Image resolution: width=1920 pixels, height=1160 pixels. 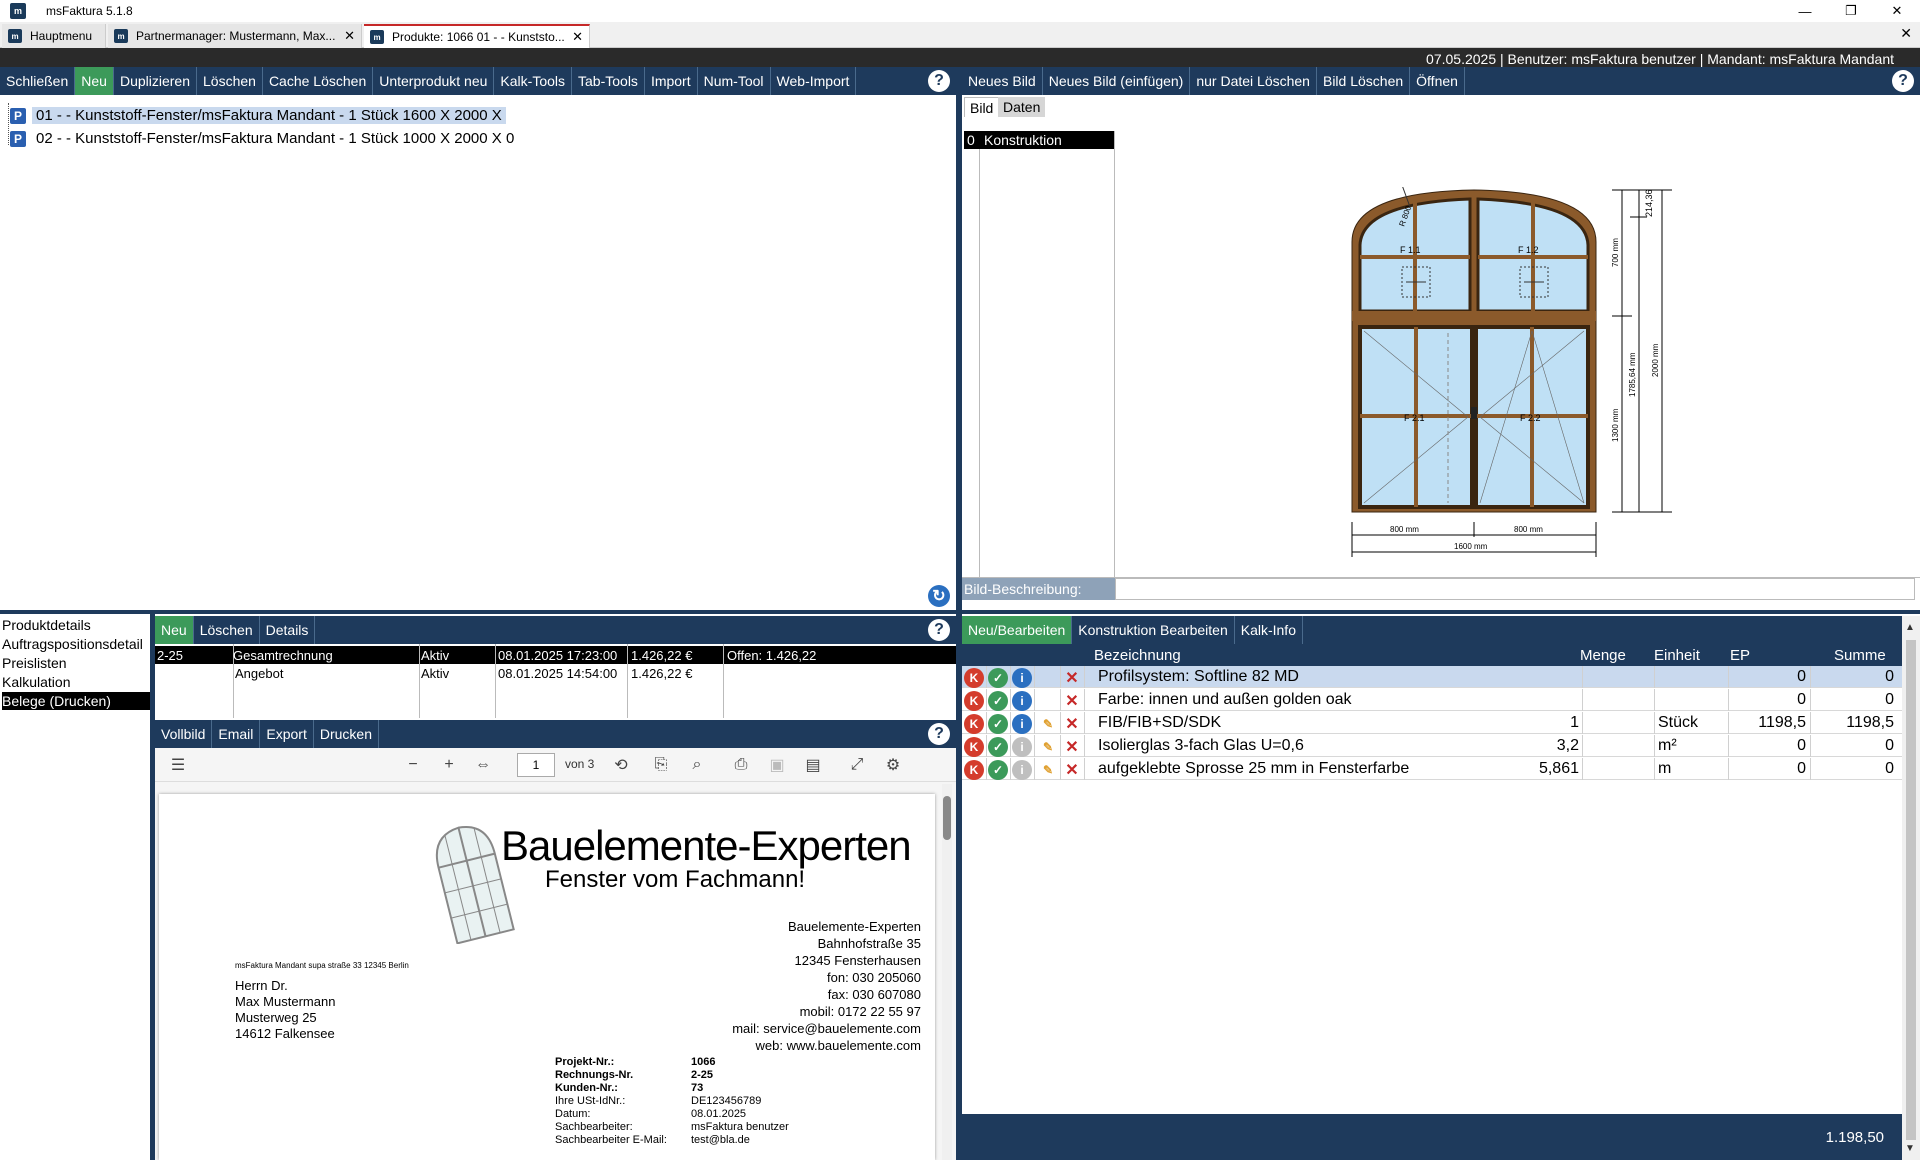 What do you see at coordinates (1364, 81) in the screenshot?
I see `bild-loeschen-button: Bild Löschen` at bounding box center [1364, 81].